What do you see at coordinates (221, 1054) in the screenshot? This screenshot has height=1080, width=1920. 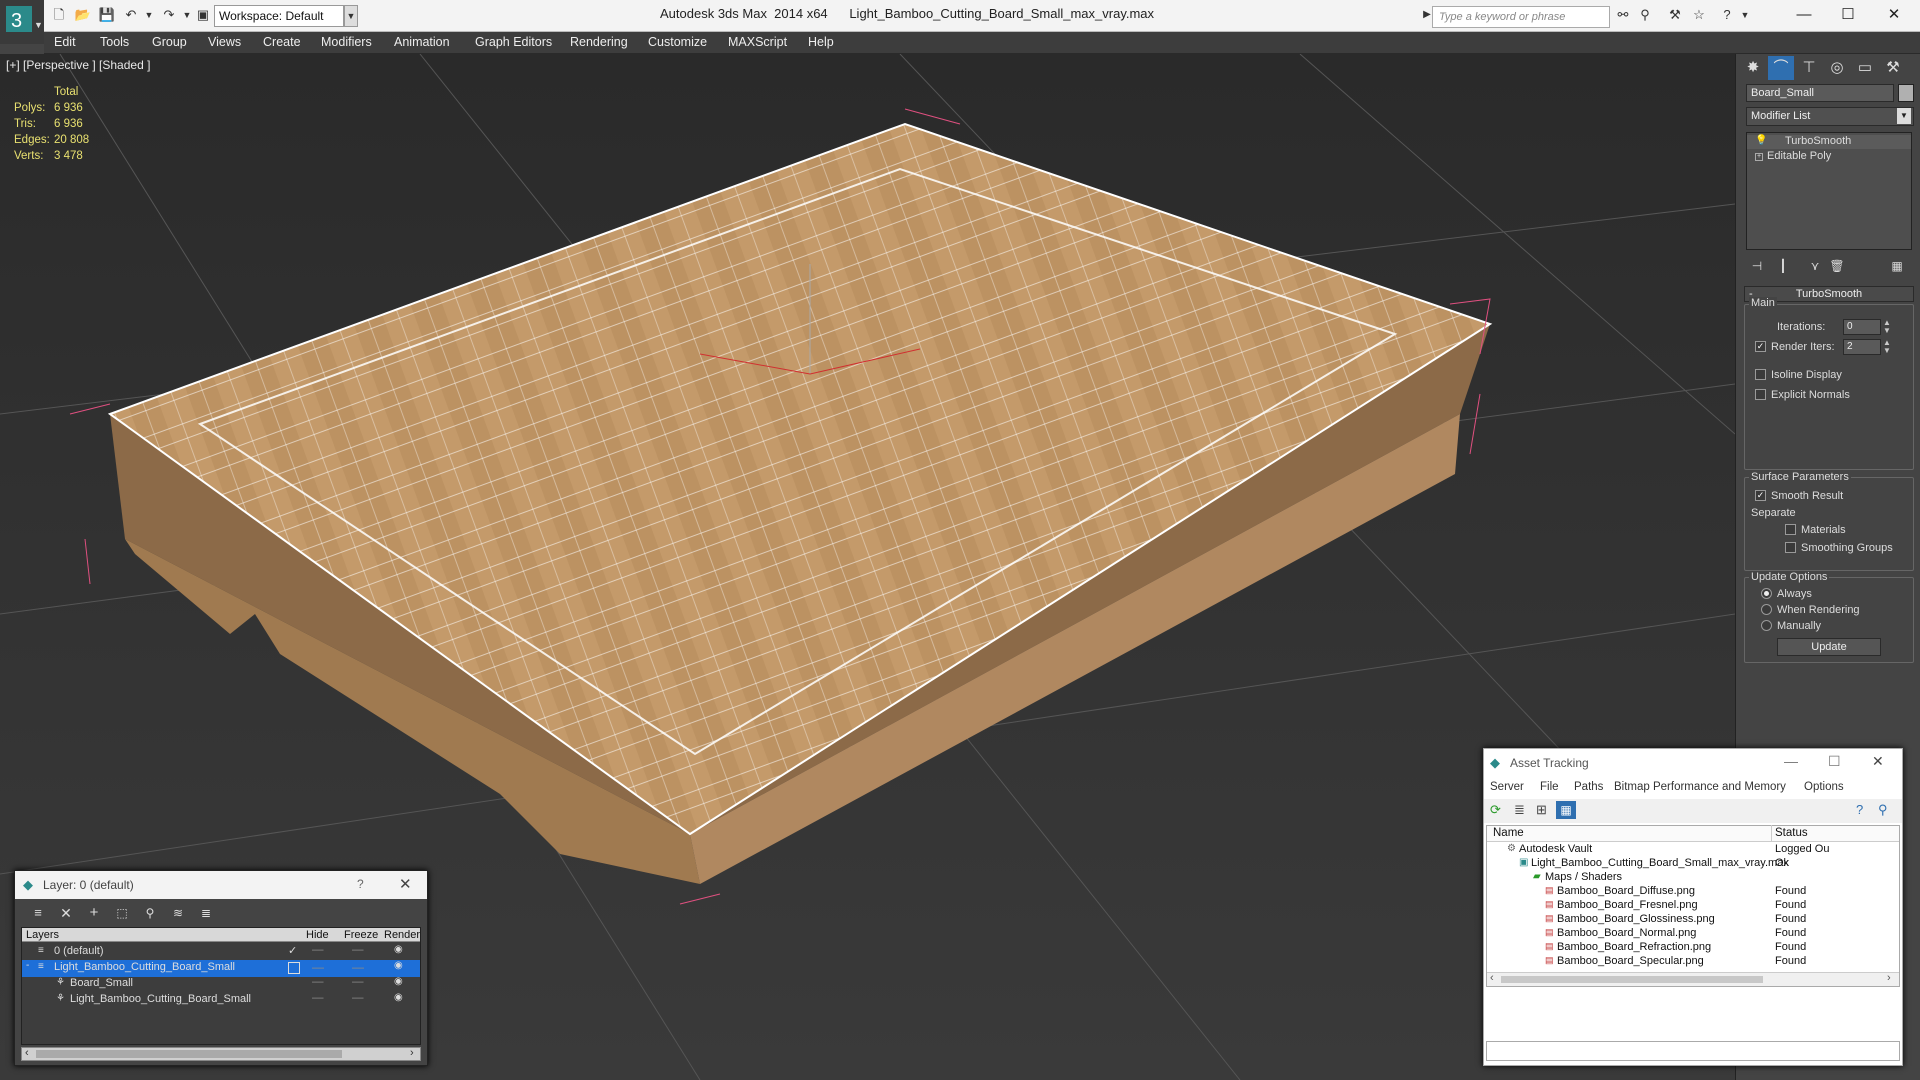 I see `layer-horizontal-scrollbar: ‹ ›` at bounding box center [221, 1054].